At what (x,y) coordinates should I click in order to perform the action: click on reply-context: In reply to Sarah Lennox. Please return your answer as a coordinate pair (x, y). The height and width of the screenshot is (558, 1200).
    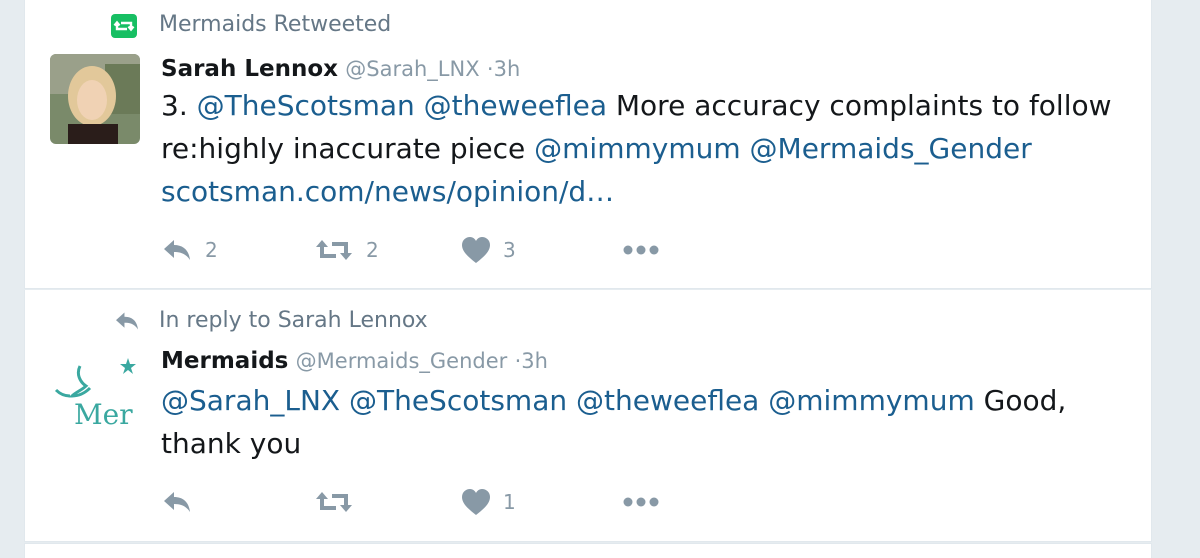
    Looking at the image, I should click on (272, 320).